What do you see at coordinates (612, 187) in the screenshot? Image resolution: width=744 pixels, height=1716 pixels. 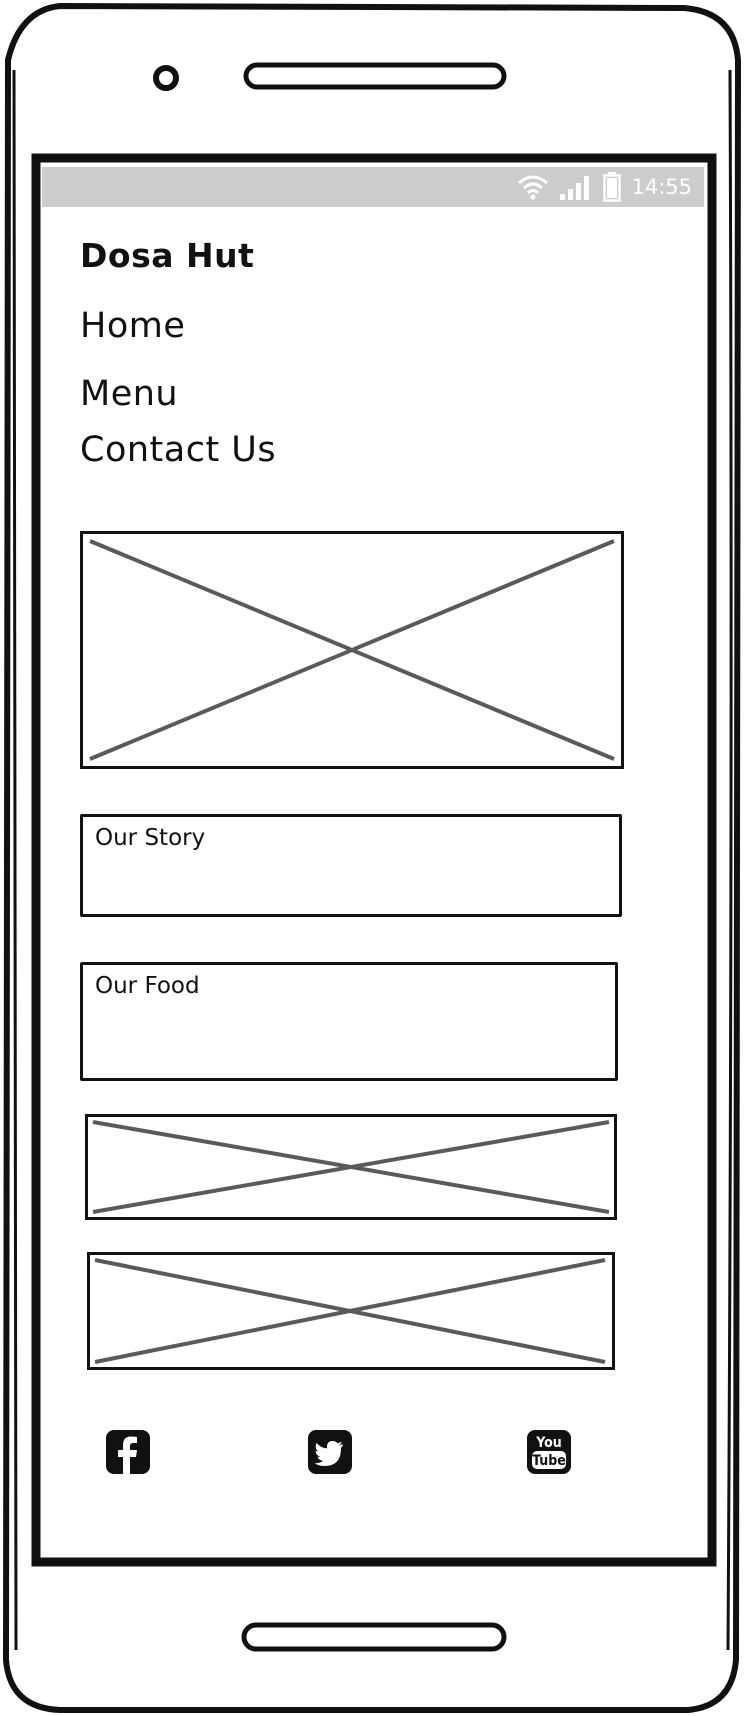 I see `battery-icon` at bounding box center [612, 187].